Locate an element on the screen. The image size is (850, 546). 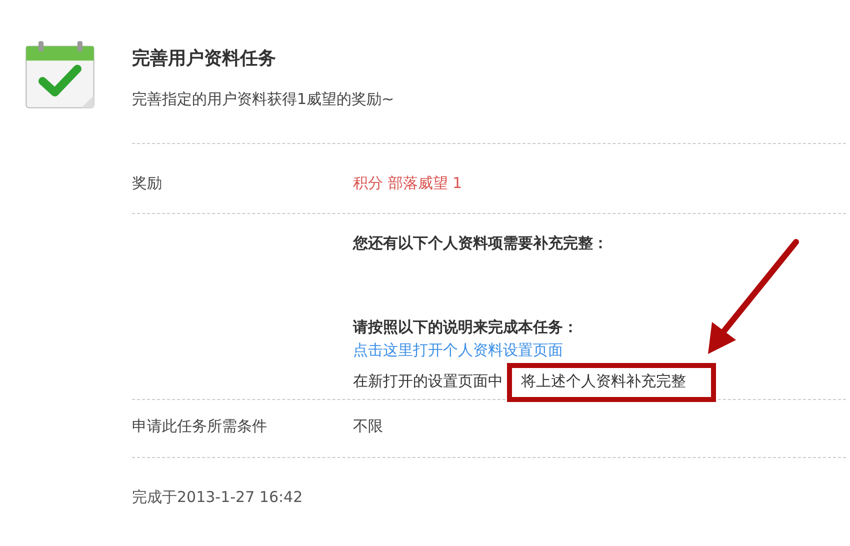
row-label: 奖励 is located at coordinates (147, 183).